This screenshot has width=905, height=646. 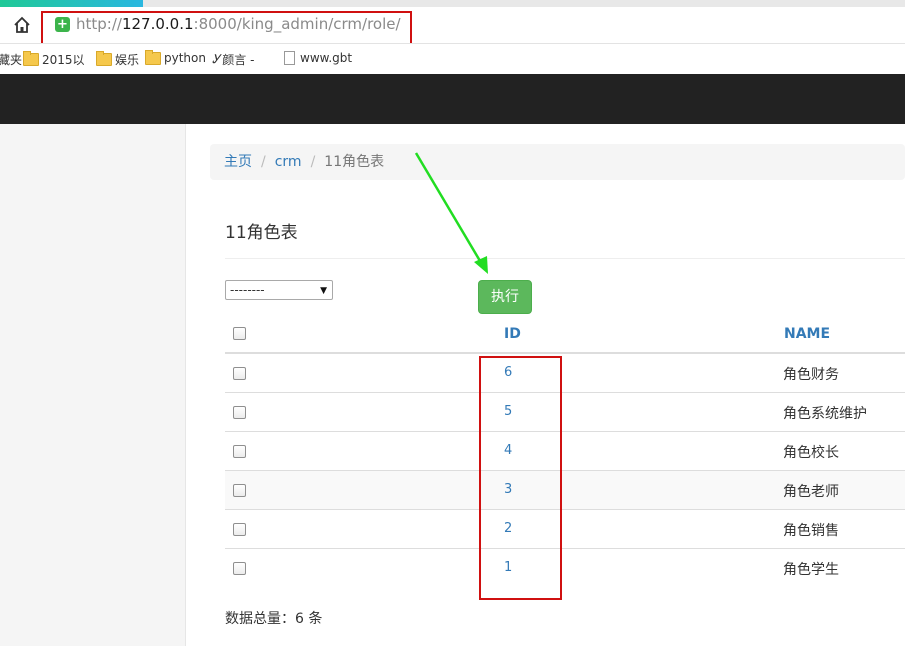 I want to click on table-row: 3 角色老师, so click(x=565, y=490).